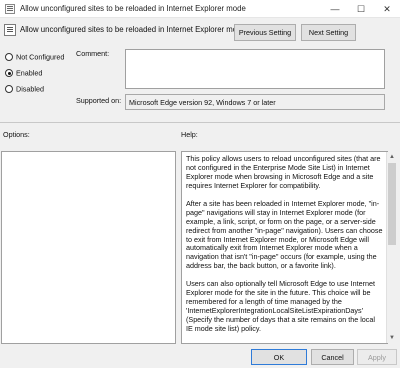 This screenshot has width=400, height=368. What do you see at coordinates (29, 73) in the screenshot?
I see `radio-enabled-label: Enabled` at bounding box center [29, 73].